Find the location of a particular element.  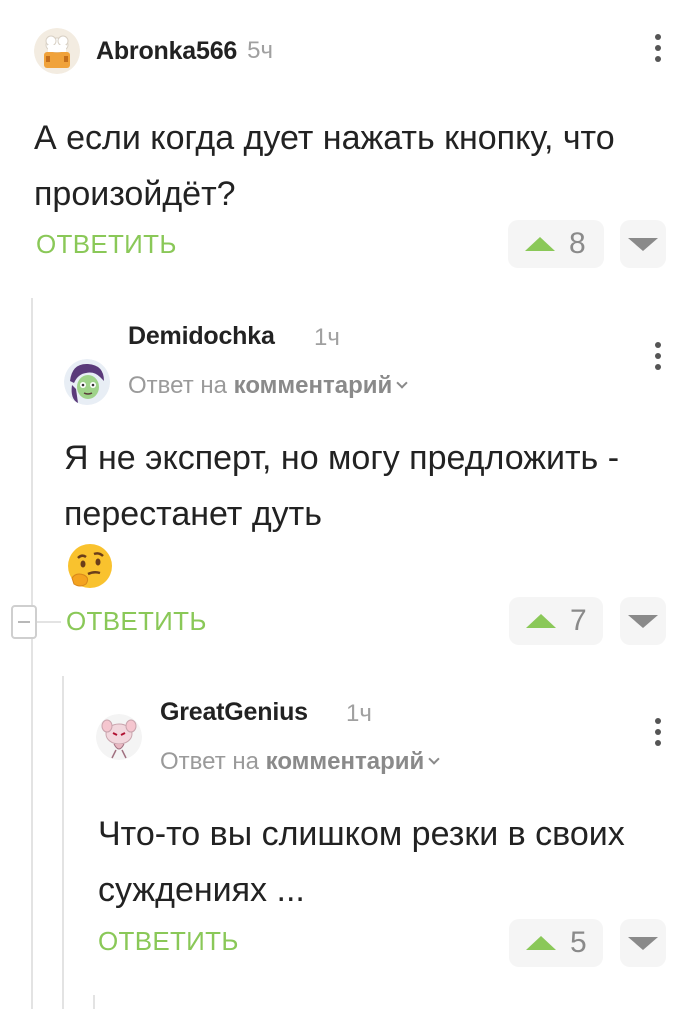

upvote-button: 8 is located at coordinates (556, 244).